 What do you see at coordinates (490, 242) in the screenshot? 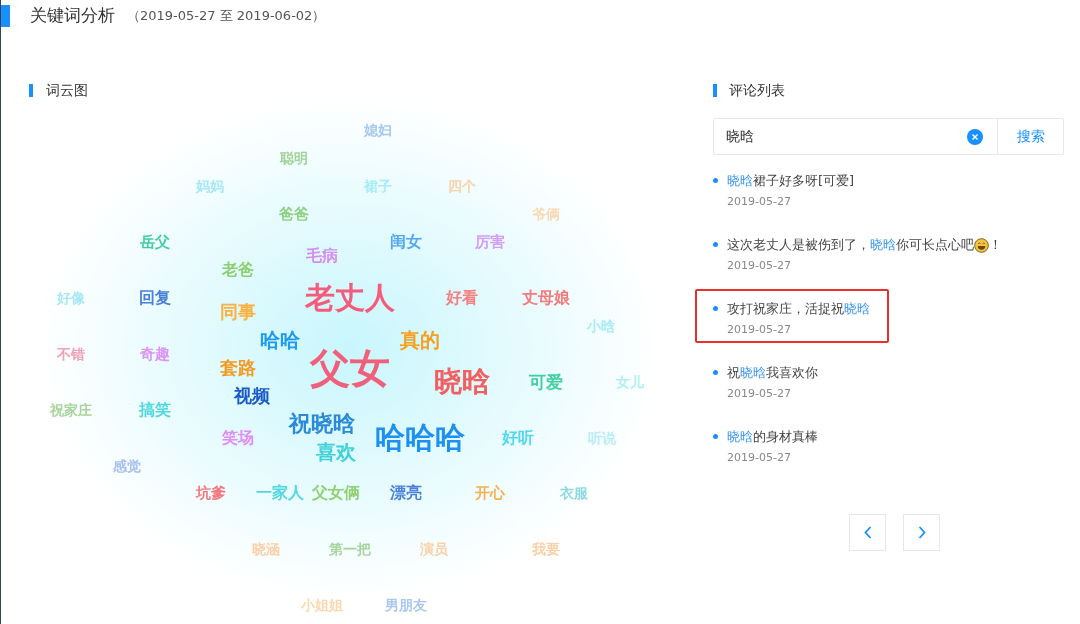
I see `cloud-word: 厉害` at bounding box center [490, 242].